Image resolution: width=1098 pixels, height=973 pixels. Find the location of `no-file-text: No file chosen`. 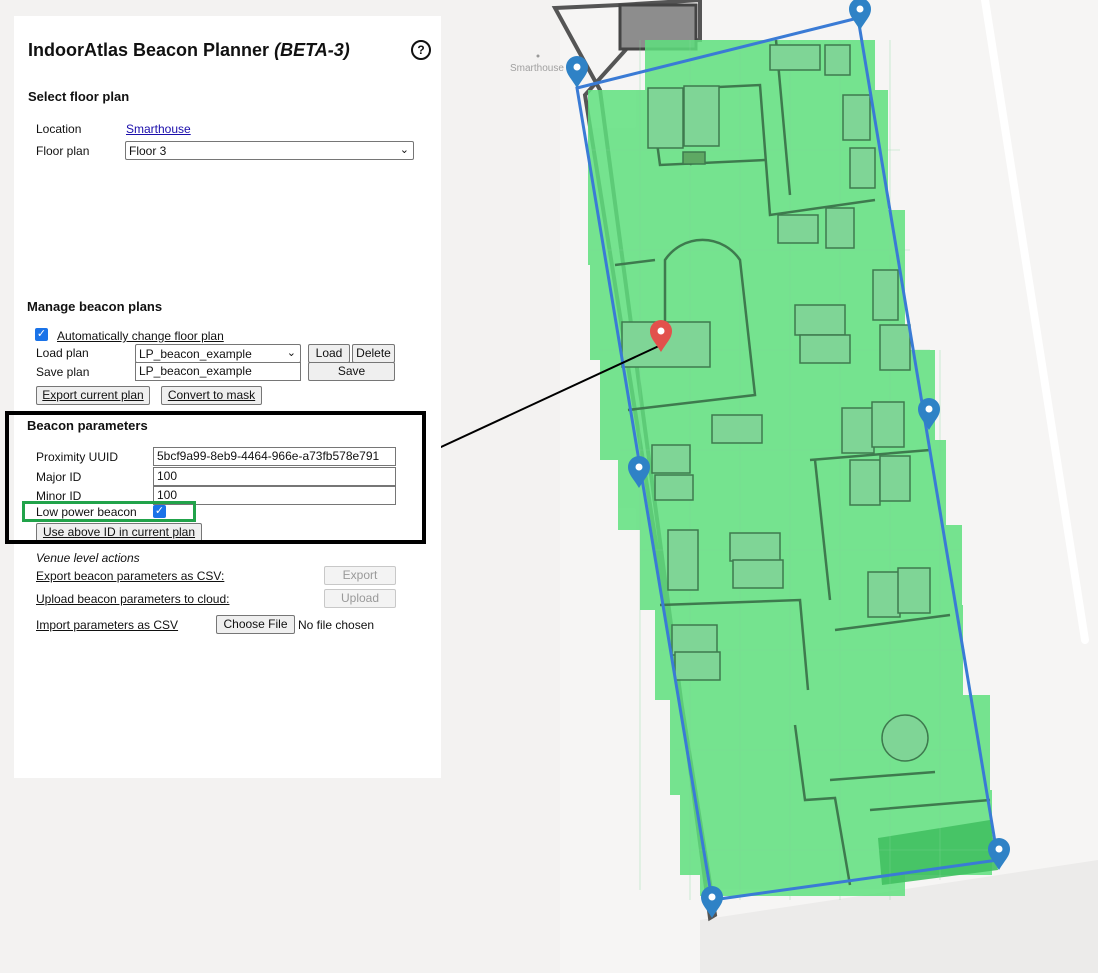

no-file-text: No file chosen is located at coordinates (336, 625).